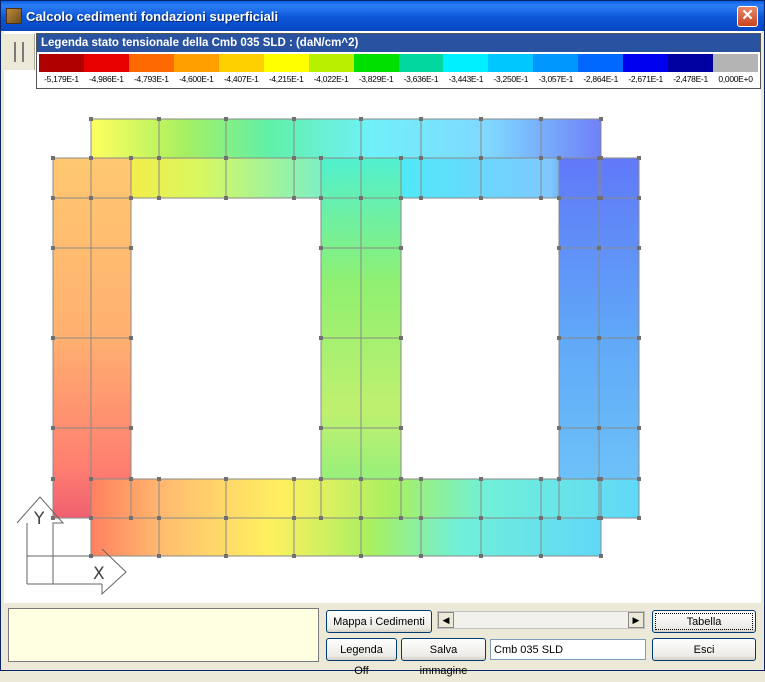 Image resolution: width=765 pixels, height=682 pixels. What do you see at coordinates (601, 79) in the screenshot?
I see `legend-label: -2,864E-1` at bounding box center [601, 79].